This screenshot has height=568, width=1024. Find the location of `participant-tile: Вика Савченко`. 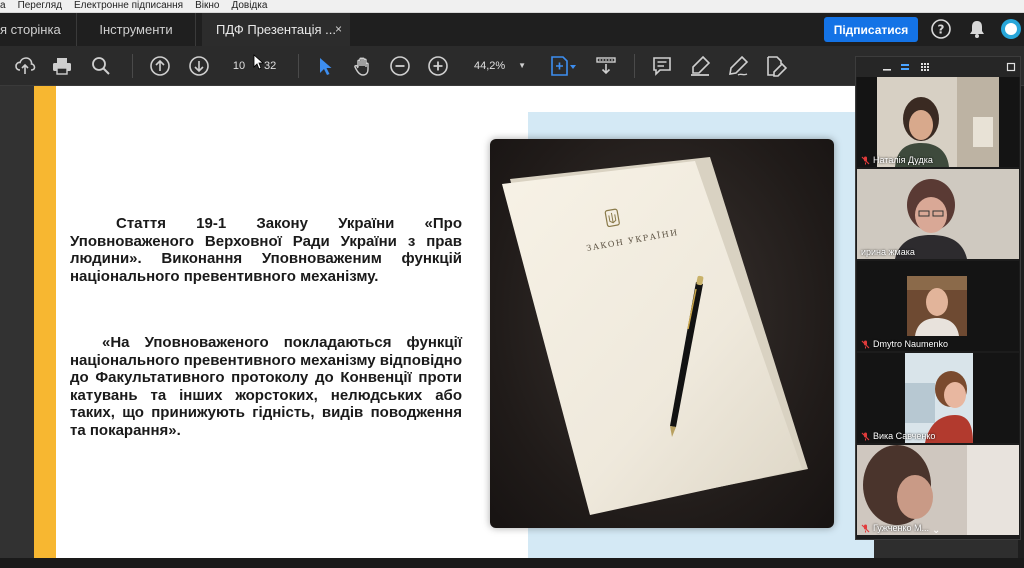

participant-tile: Вика Савченко is located at coordinates (938, 398).